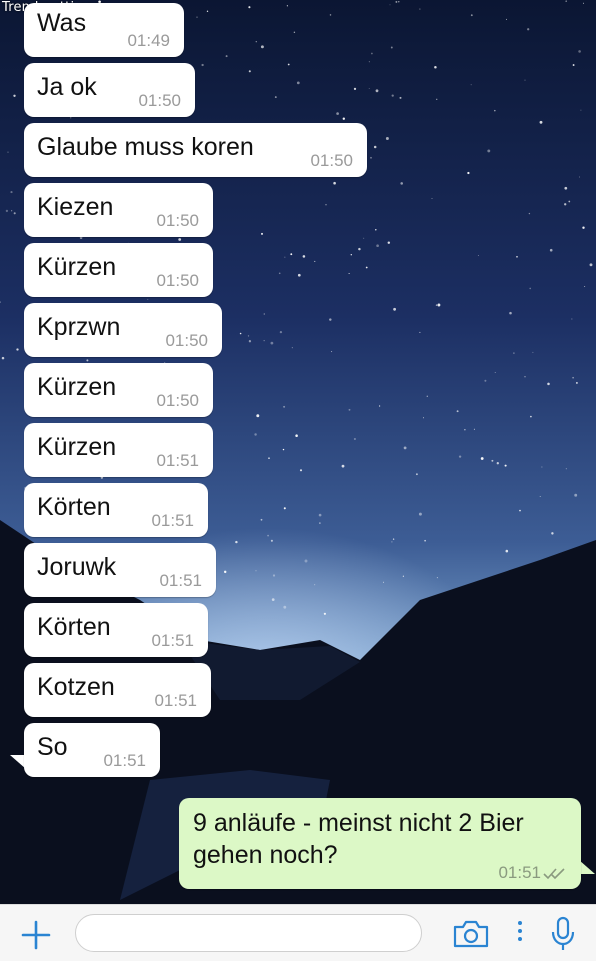 This screenshot has height=961, width=596. I want to click on message-text: Was, so click(62, 23).